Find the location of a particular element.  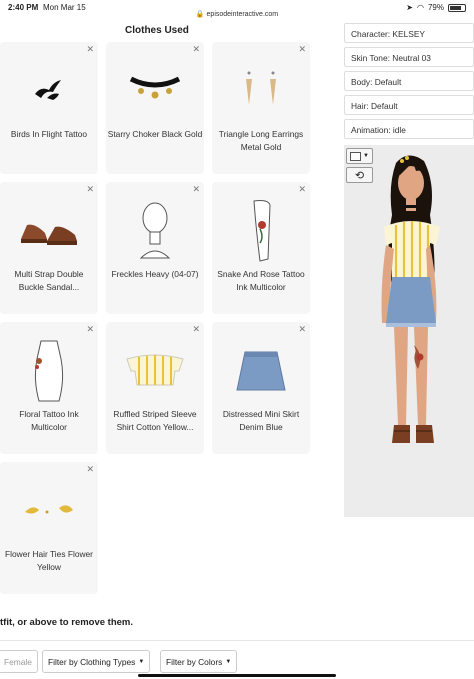

clothing-type-filter-label: Filter by Clothing Types is located at coordinates (92, 661).